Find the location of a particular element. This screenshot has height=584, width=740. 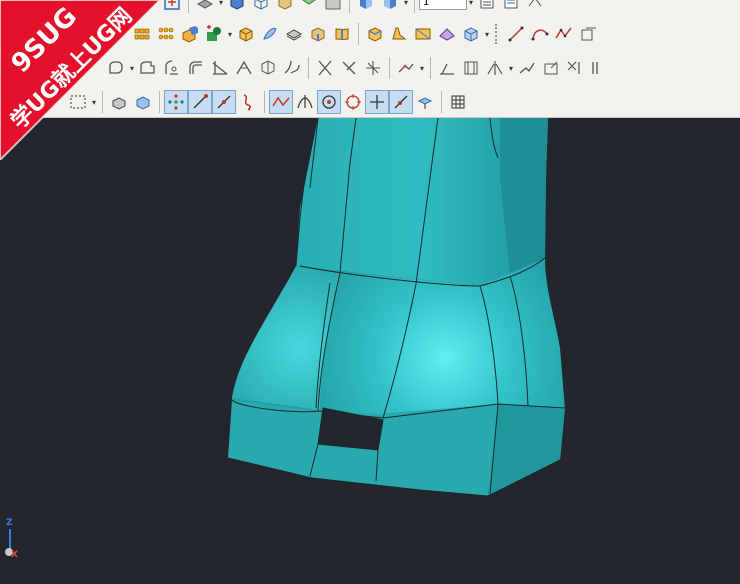

join-curve-icon is located at coordinates (406, 68).